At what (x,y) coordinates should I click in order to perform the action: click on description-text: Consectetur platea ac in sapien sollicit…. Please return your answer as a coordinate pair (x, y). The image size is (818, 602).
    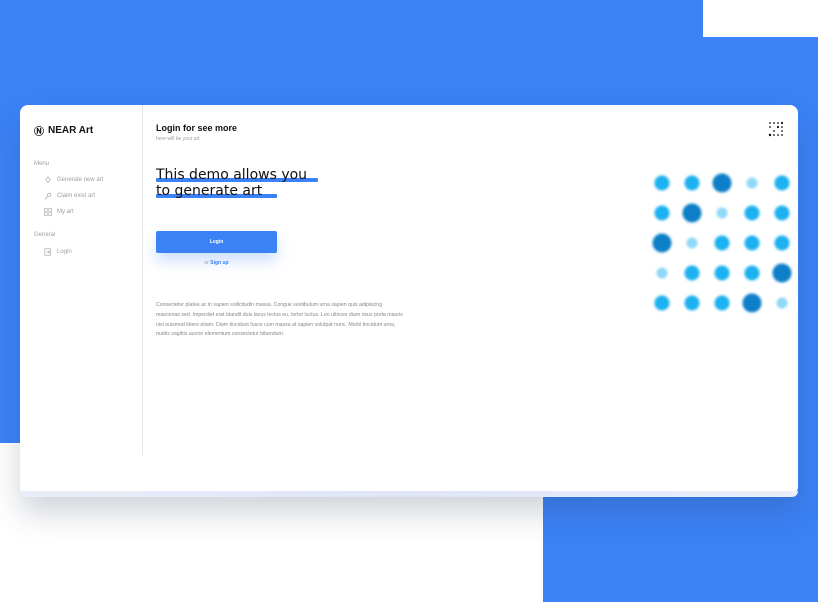
    Looking at the image, I should click on (279, 320).